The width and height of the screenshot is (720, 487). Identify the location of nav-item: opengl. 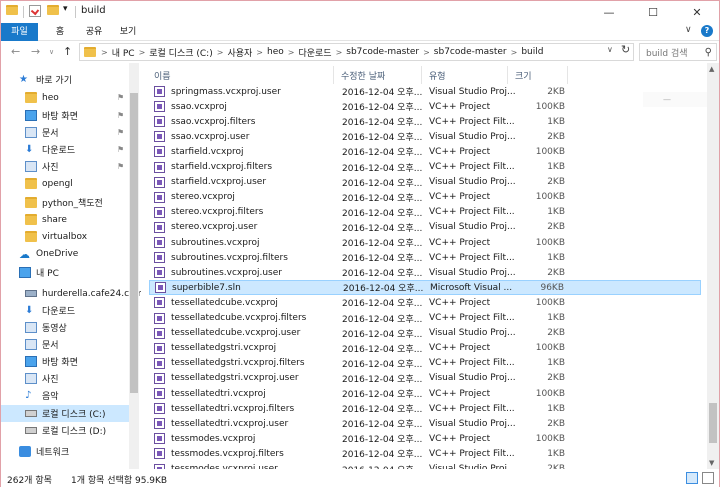
(65, 183).